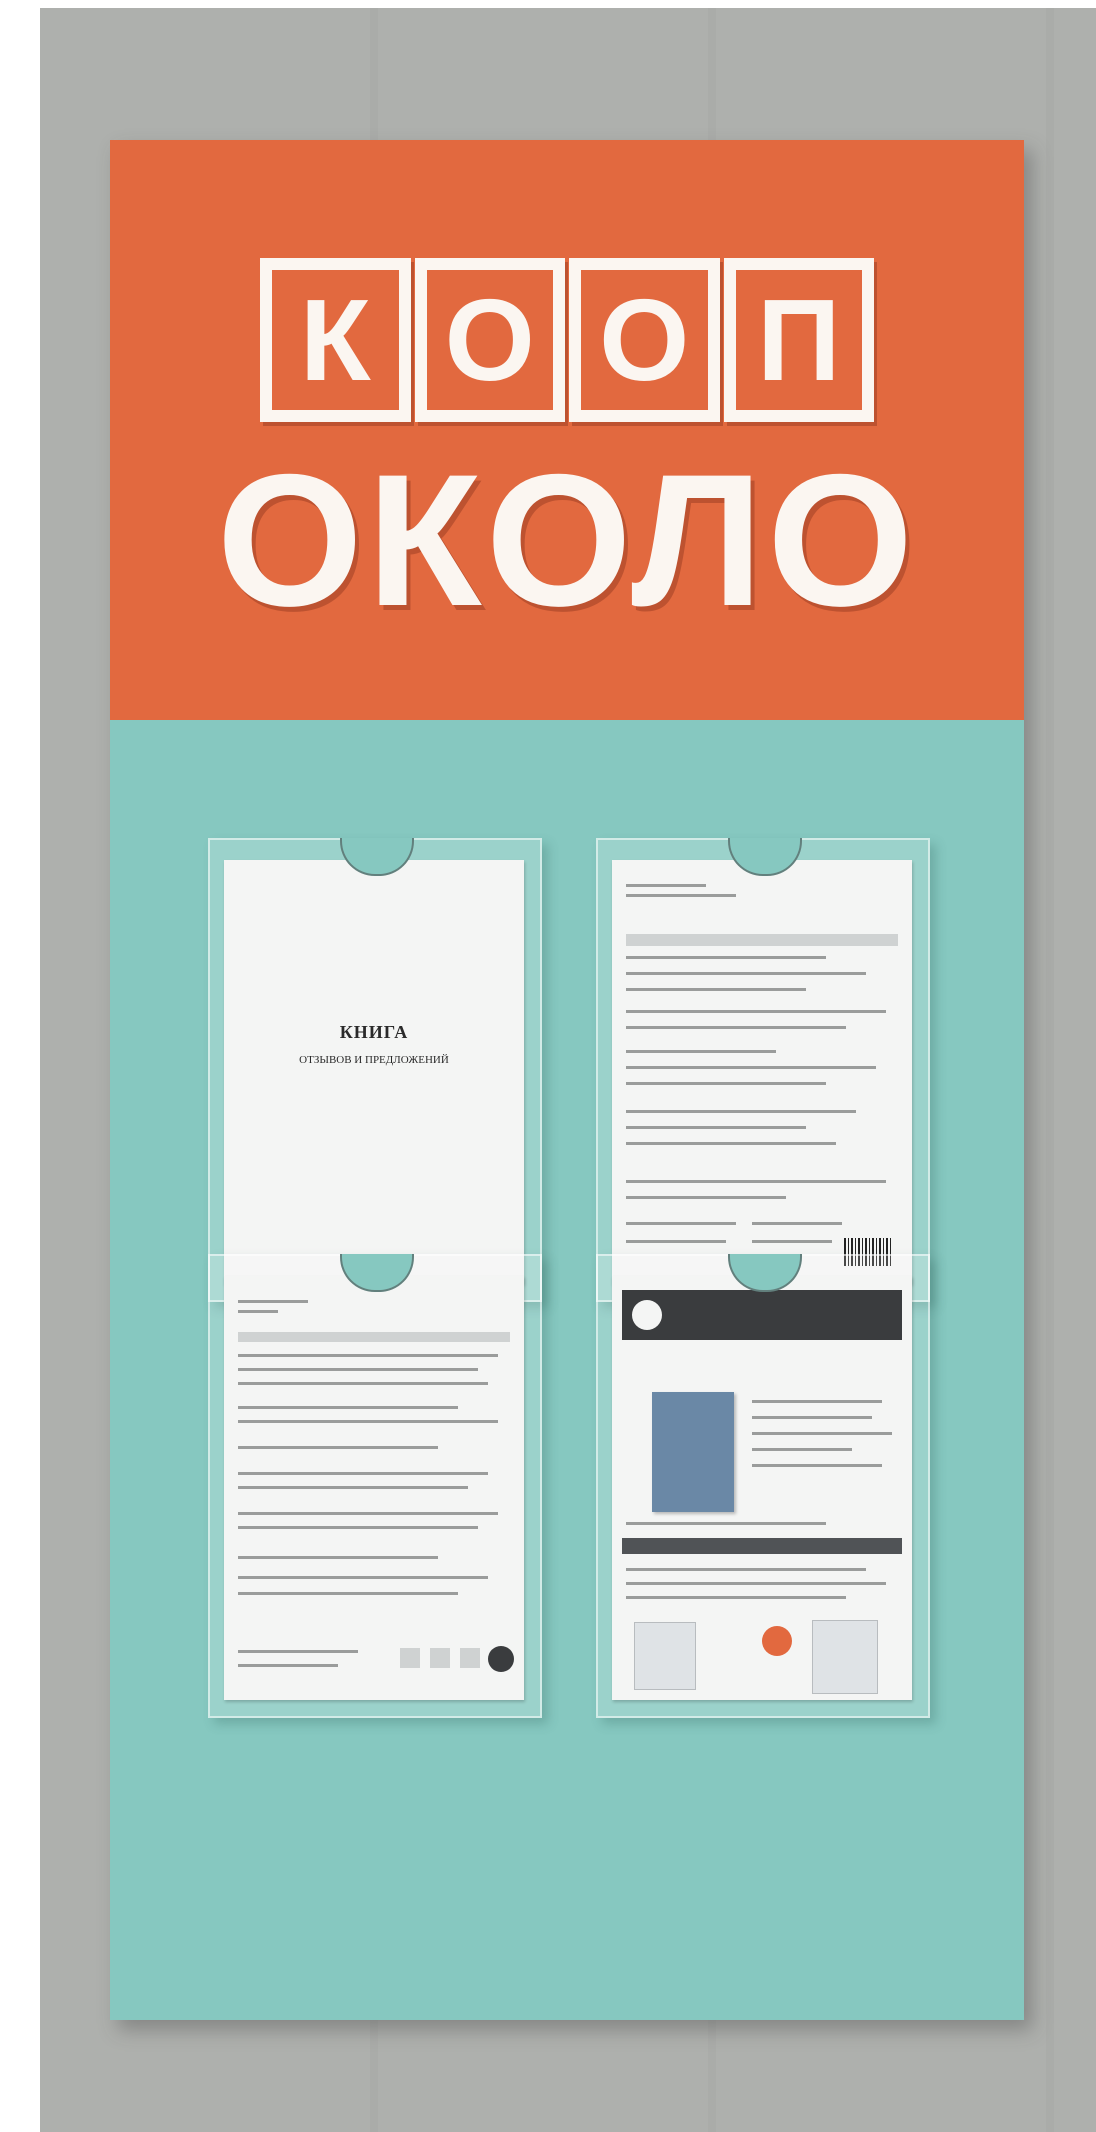 This screenshot has width=1096, height=2132. I want to click on certificate-photo, so click(693, 1452).